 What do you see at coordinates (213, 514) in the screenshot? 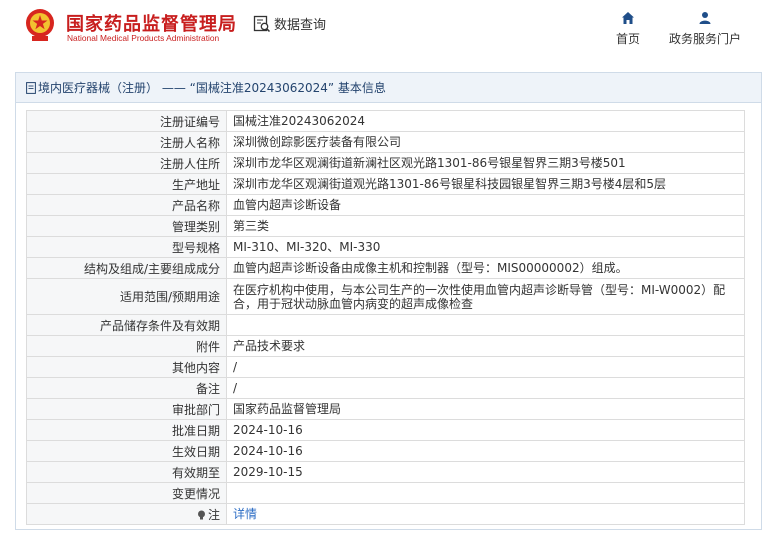
I see `note-label: 注` at bounding box center [213, 514].